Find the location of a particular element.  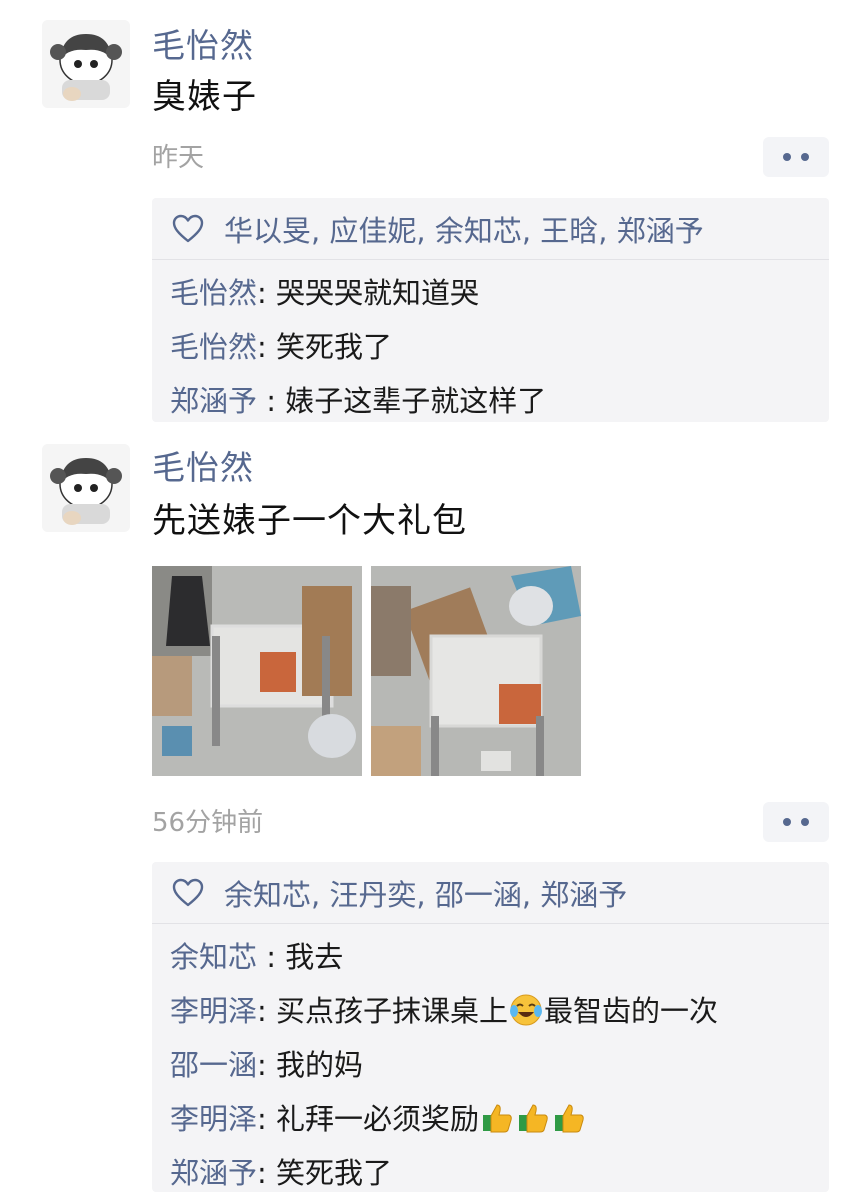

comment-item: 郑涵予: 笑死我了 is located at coordinates (499, 1173).